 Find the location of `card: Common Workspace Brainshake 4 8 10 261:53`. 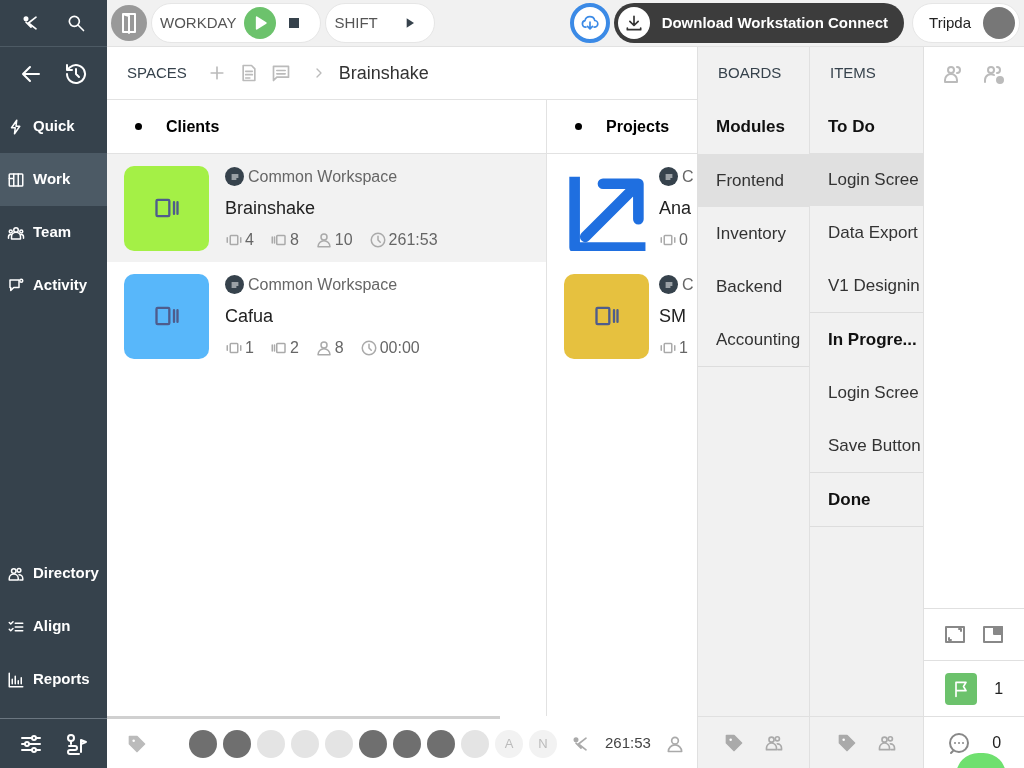

card: Common Workspace Brainshake 4 8 10 261:53 is located at coordinates (326, 208).